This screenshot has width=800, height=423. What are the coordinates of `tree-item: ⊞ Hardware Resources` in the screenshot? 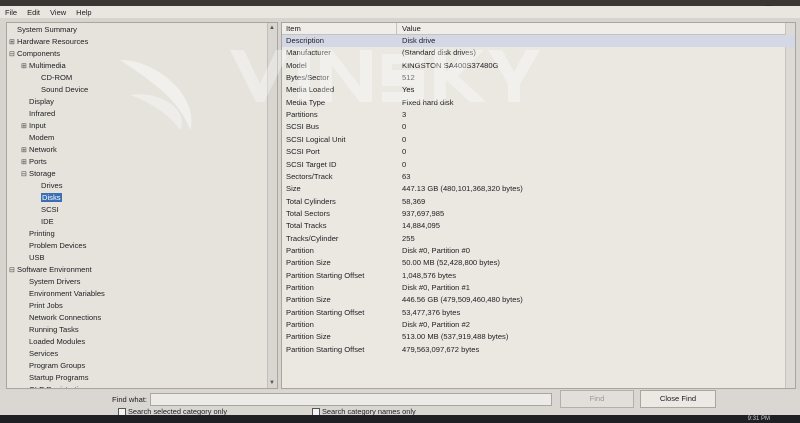 It's located at (48, 41).